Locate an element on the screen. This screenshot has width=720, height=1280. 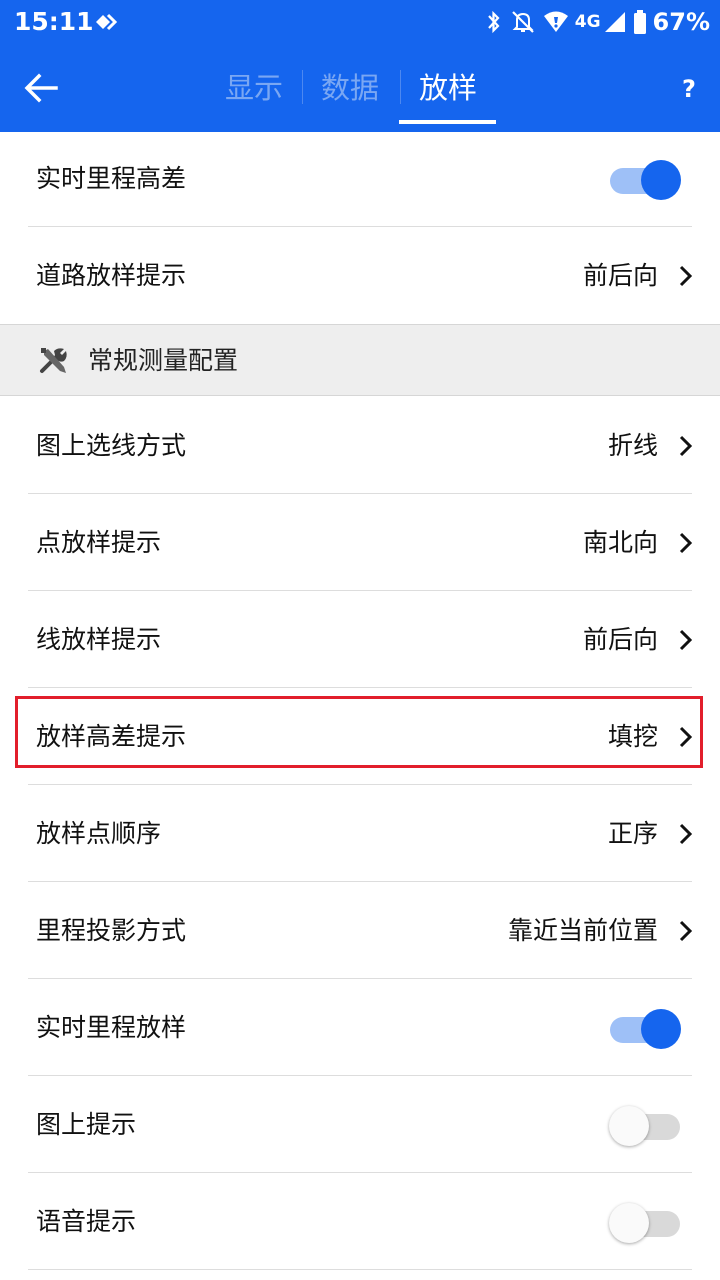
network-type: 4G is located at coordinates (587, 22).